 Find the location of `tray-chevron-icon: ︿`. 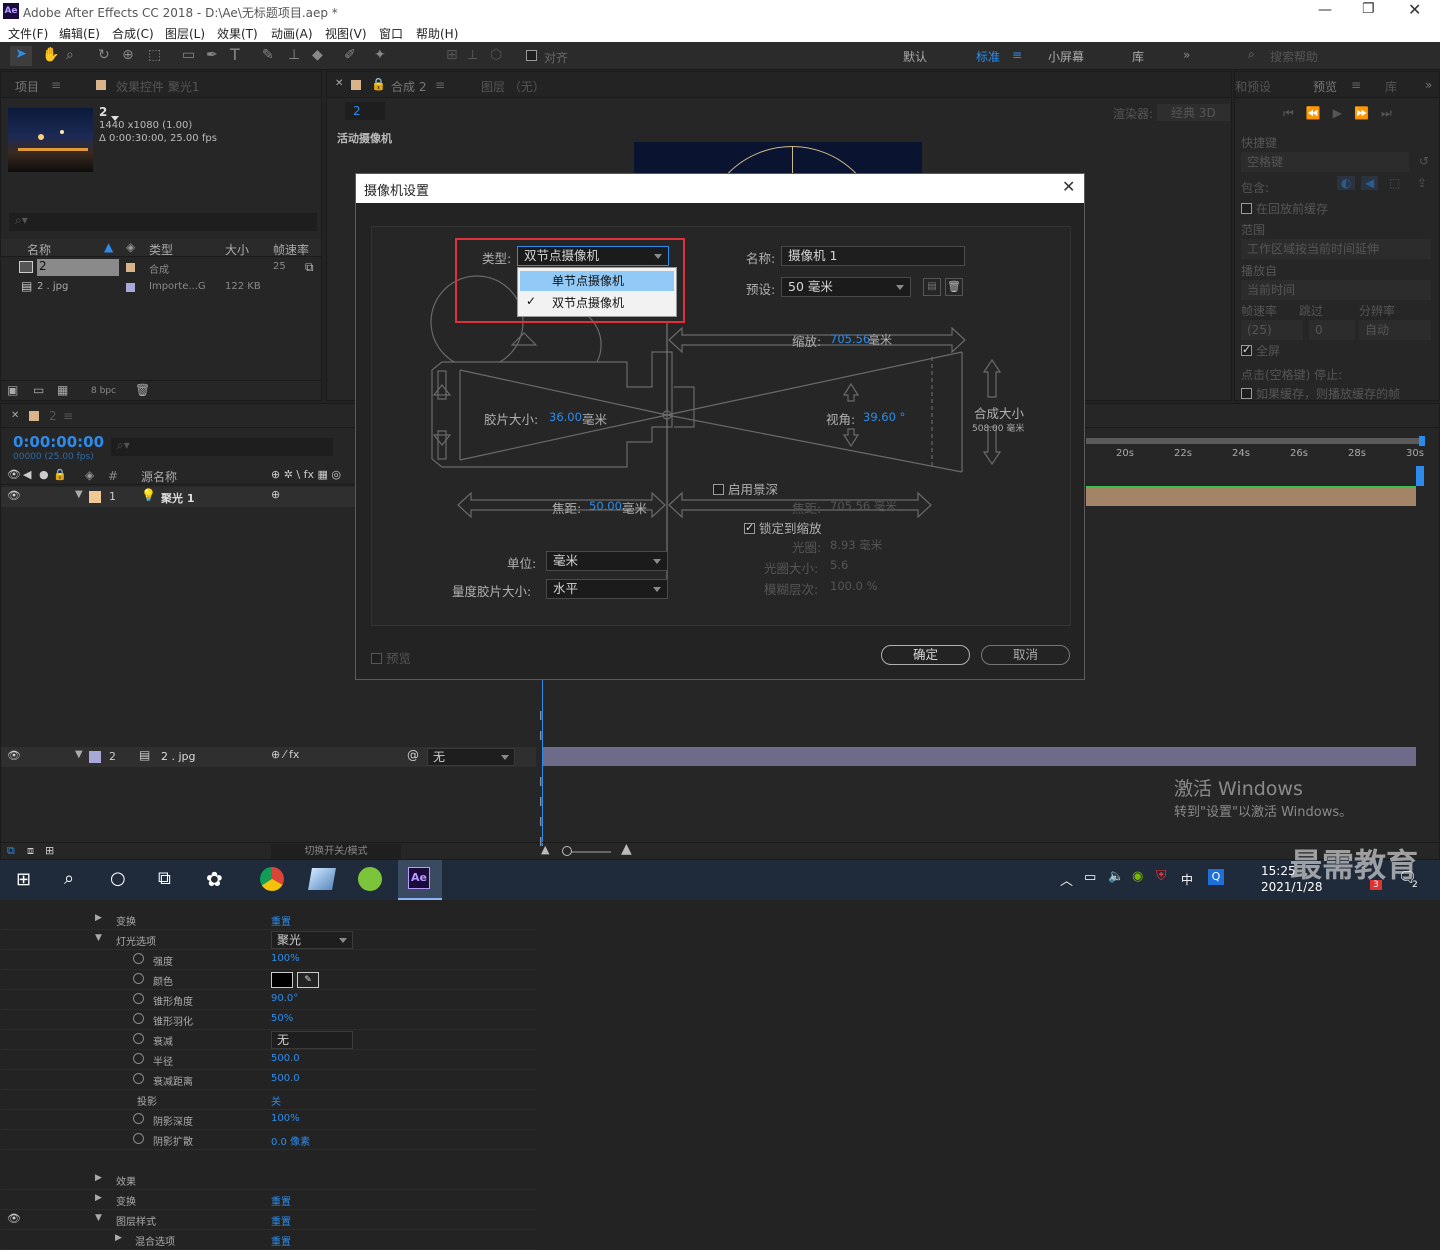

tray-chevron-icon: ︿ is located at coordinates (1066, 879).